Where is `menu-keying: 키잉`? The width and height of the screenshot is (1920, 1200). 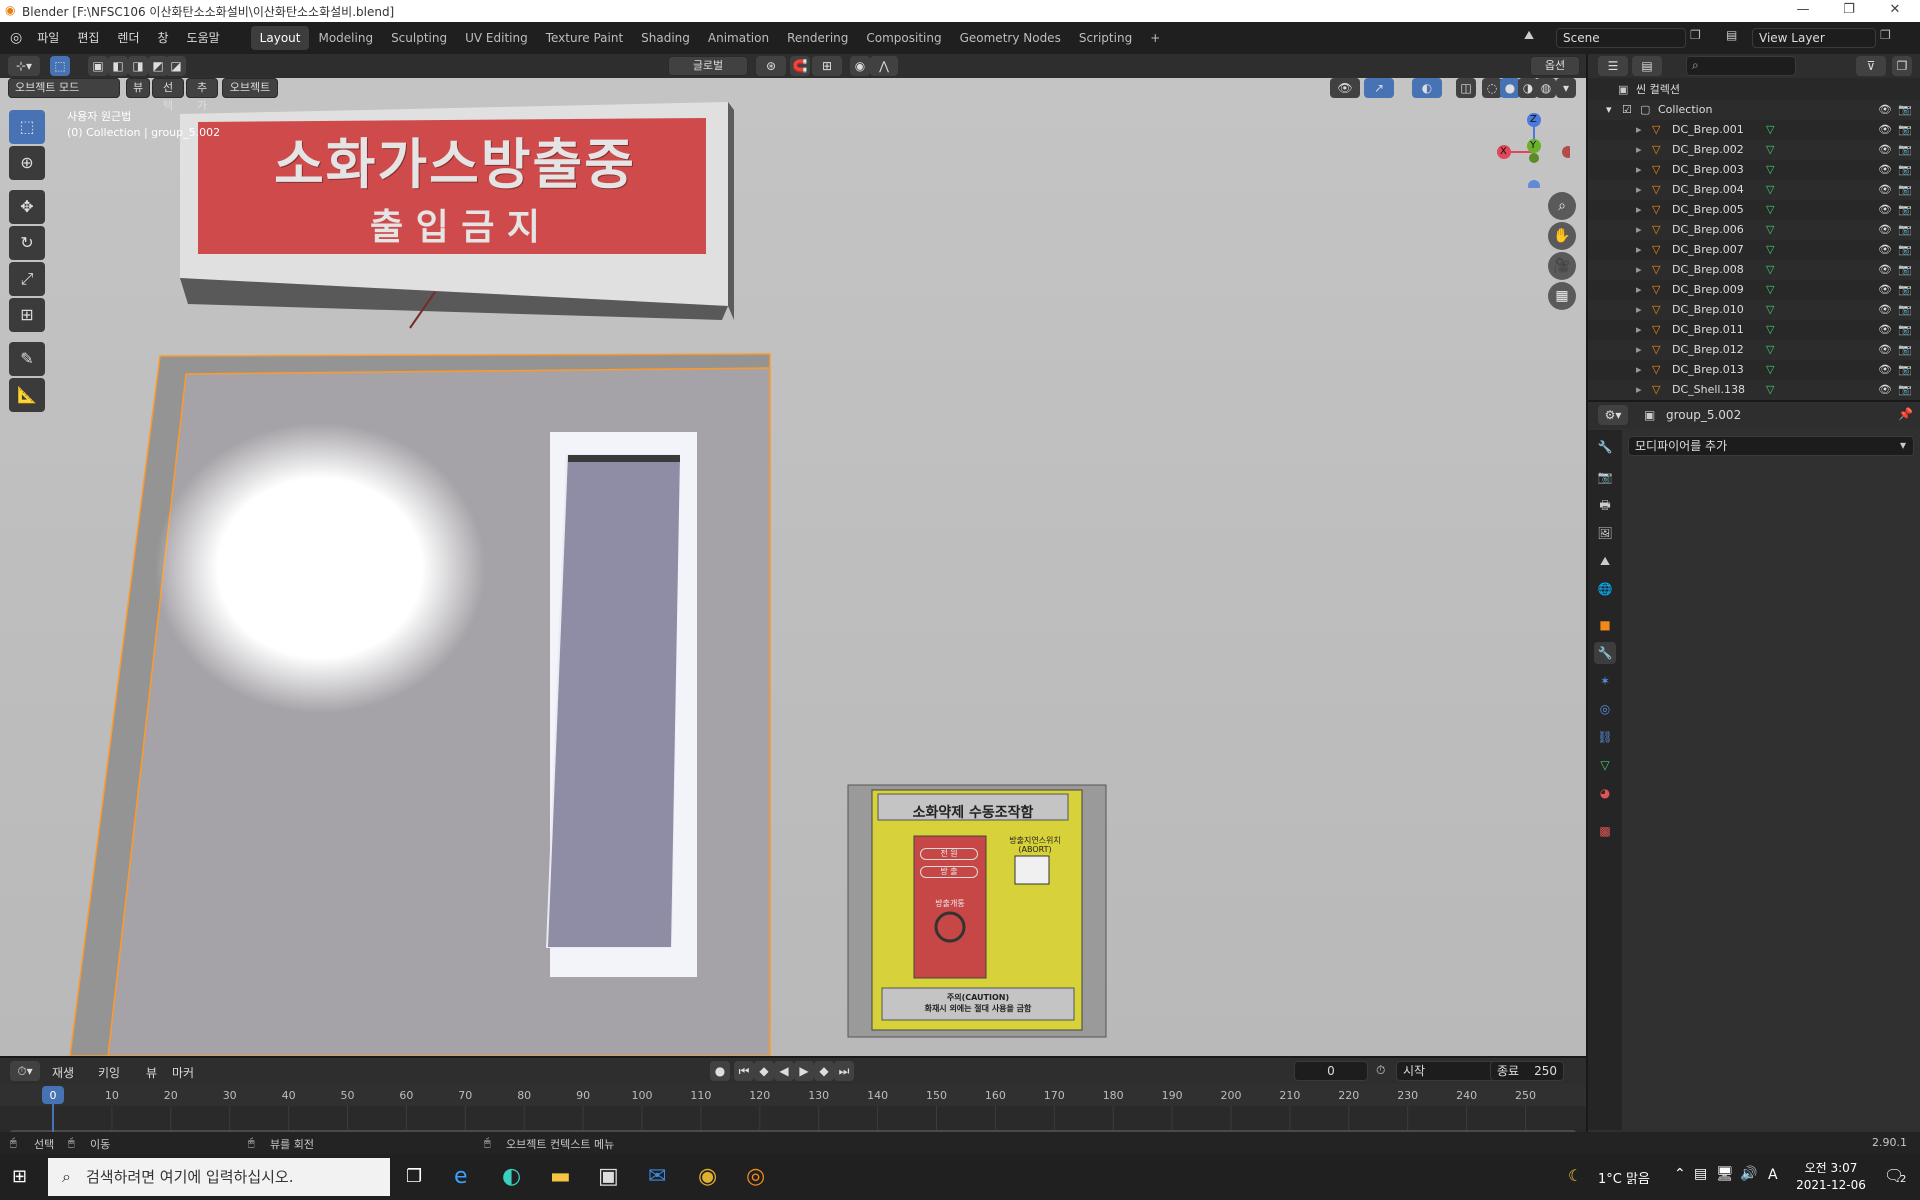
menu-keying: 키잉 is located at coordinates (109, 1072).